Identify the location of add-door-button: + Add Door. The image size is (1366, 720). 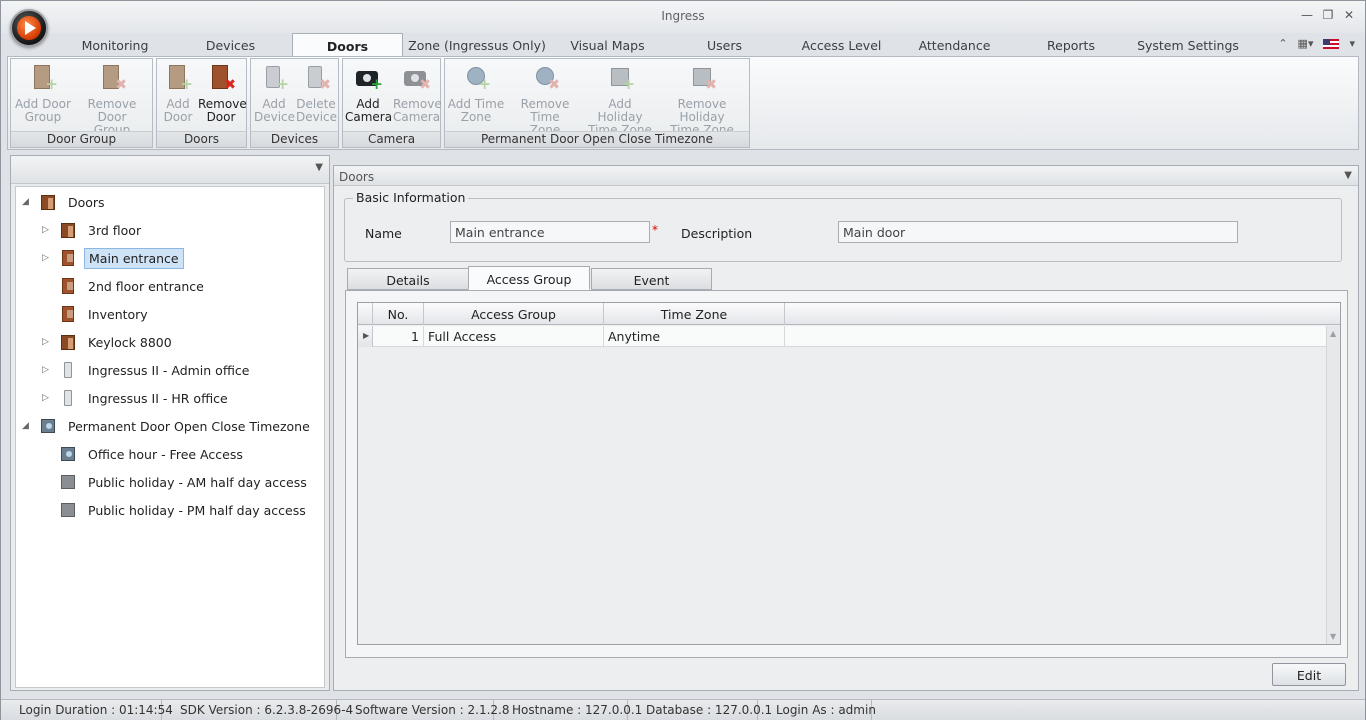
(178, 93).